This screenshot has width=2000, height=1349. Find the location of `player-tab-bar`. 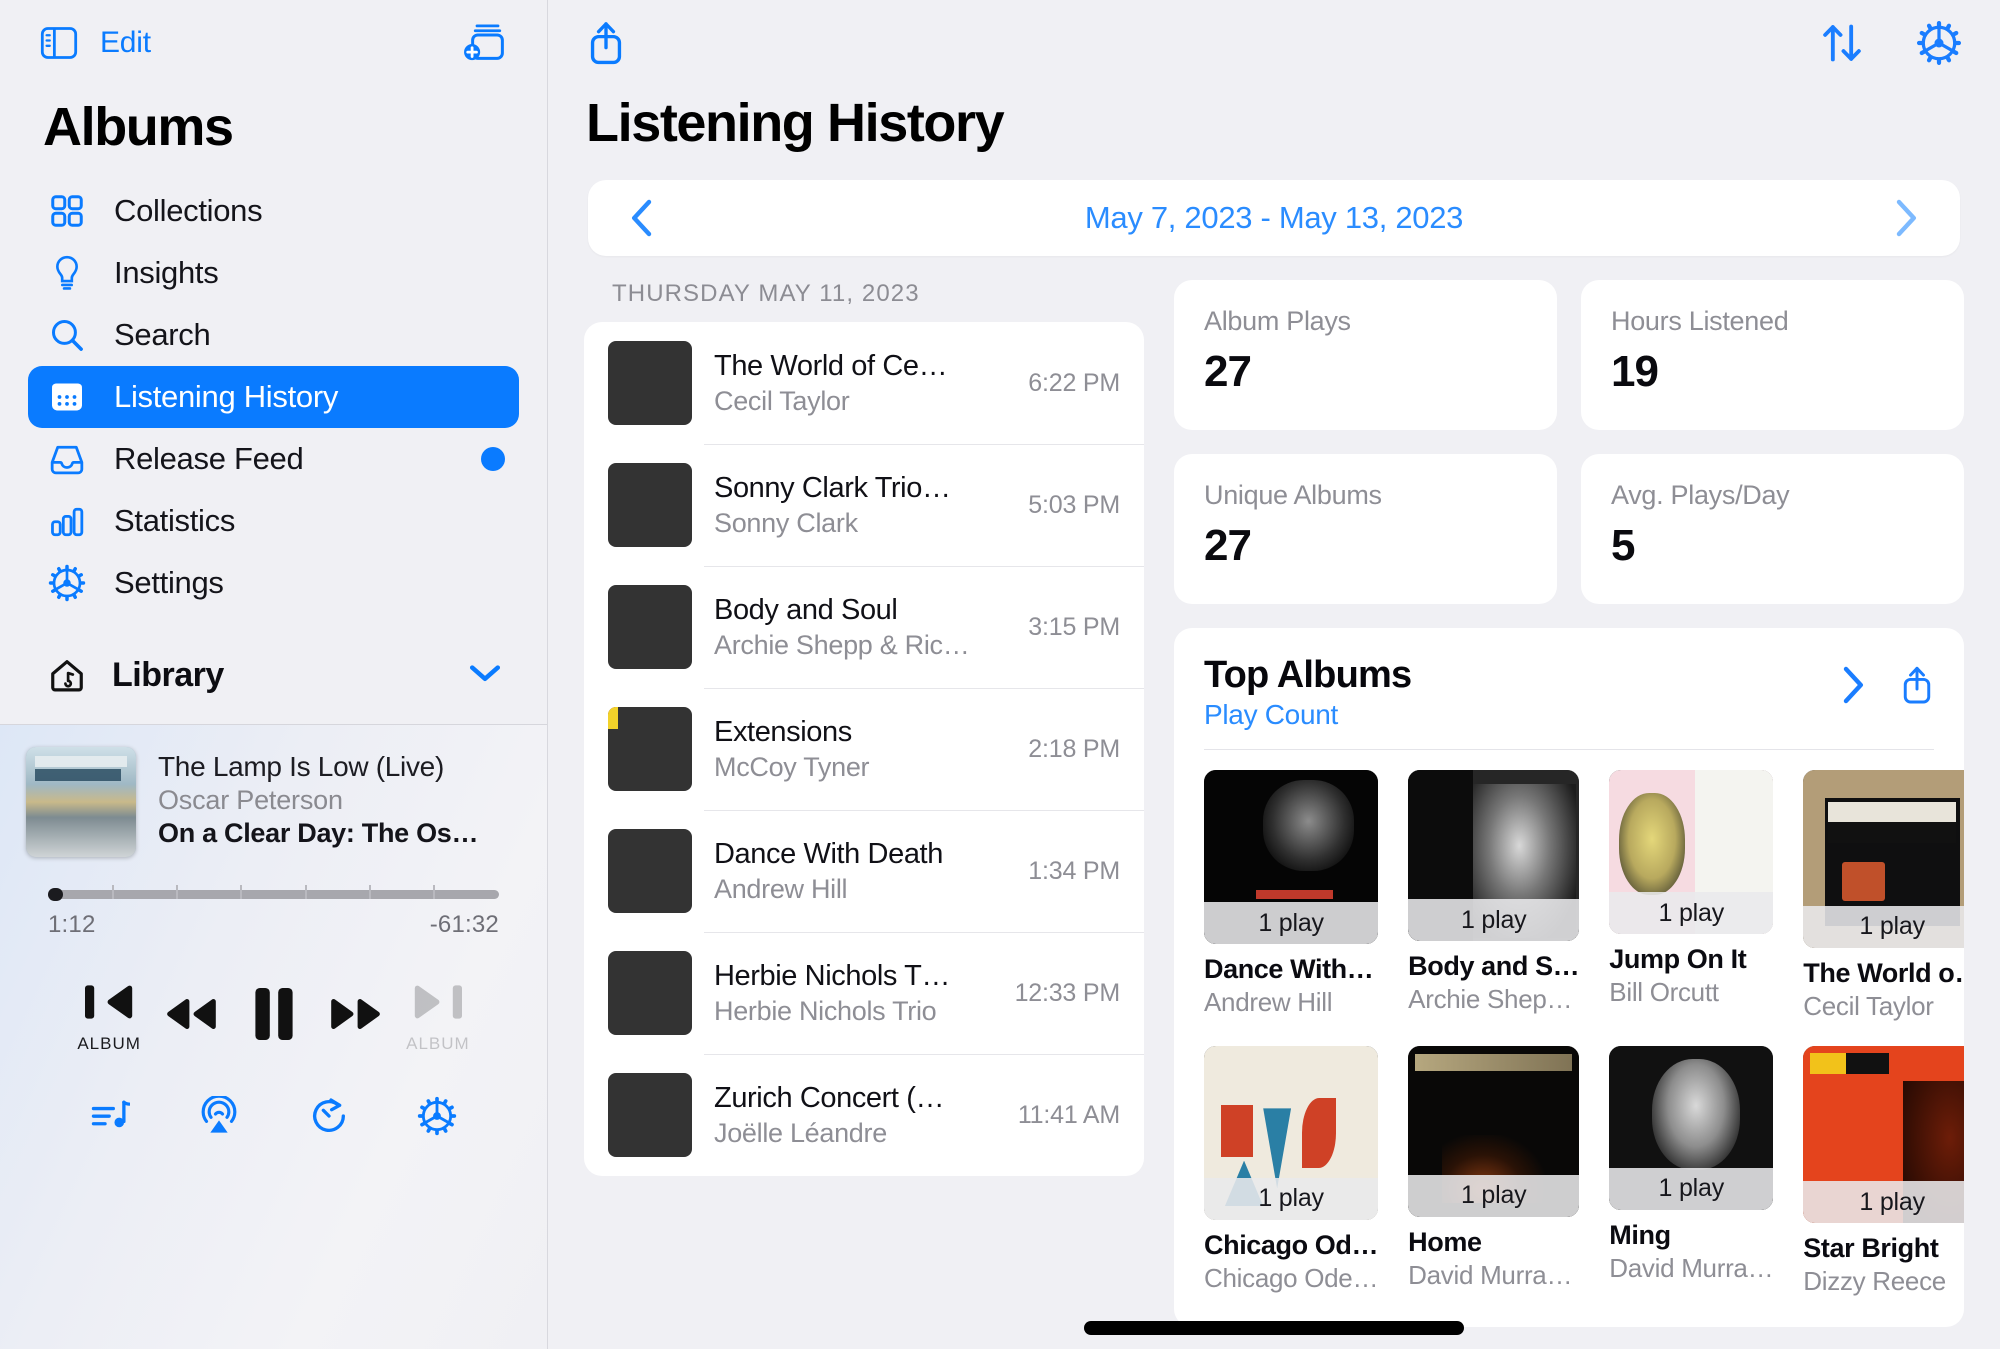

player-tab-bar is located at coordinates (273, 1095).